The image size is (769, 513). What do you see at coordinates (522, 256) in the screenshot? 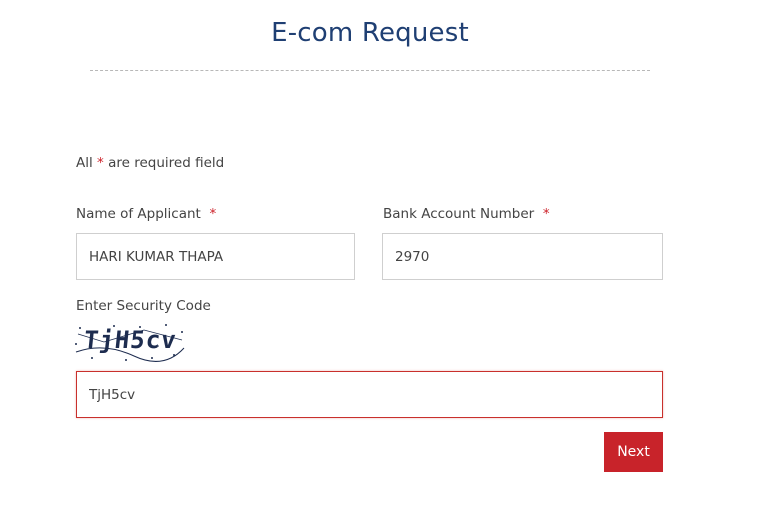
I see `bank-account-input` at bounding box center [522, 256].